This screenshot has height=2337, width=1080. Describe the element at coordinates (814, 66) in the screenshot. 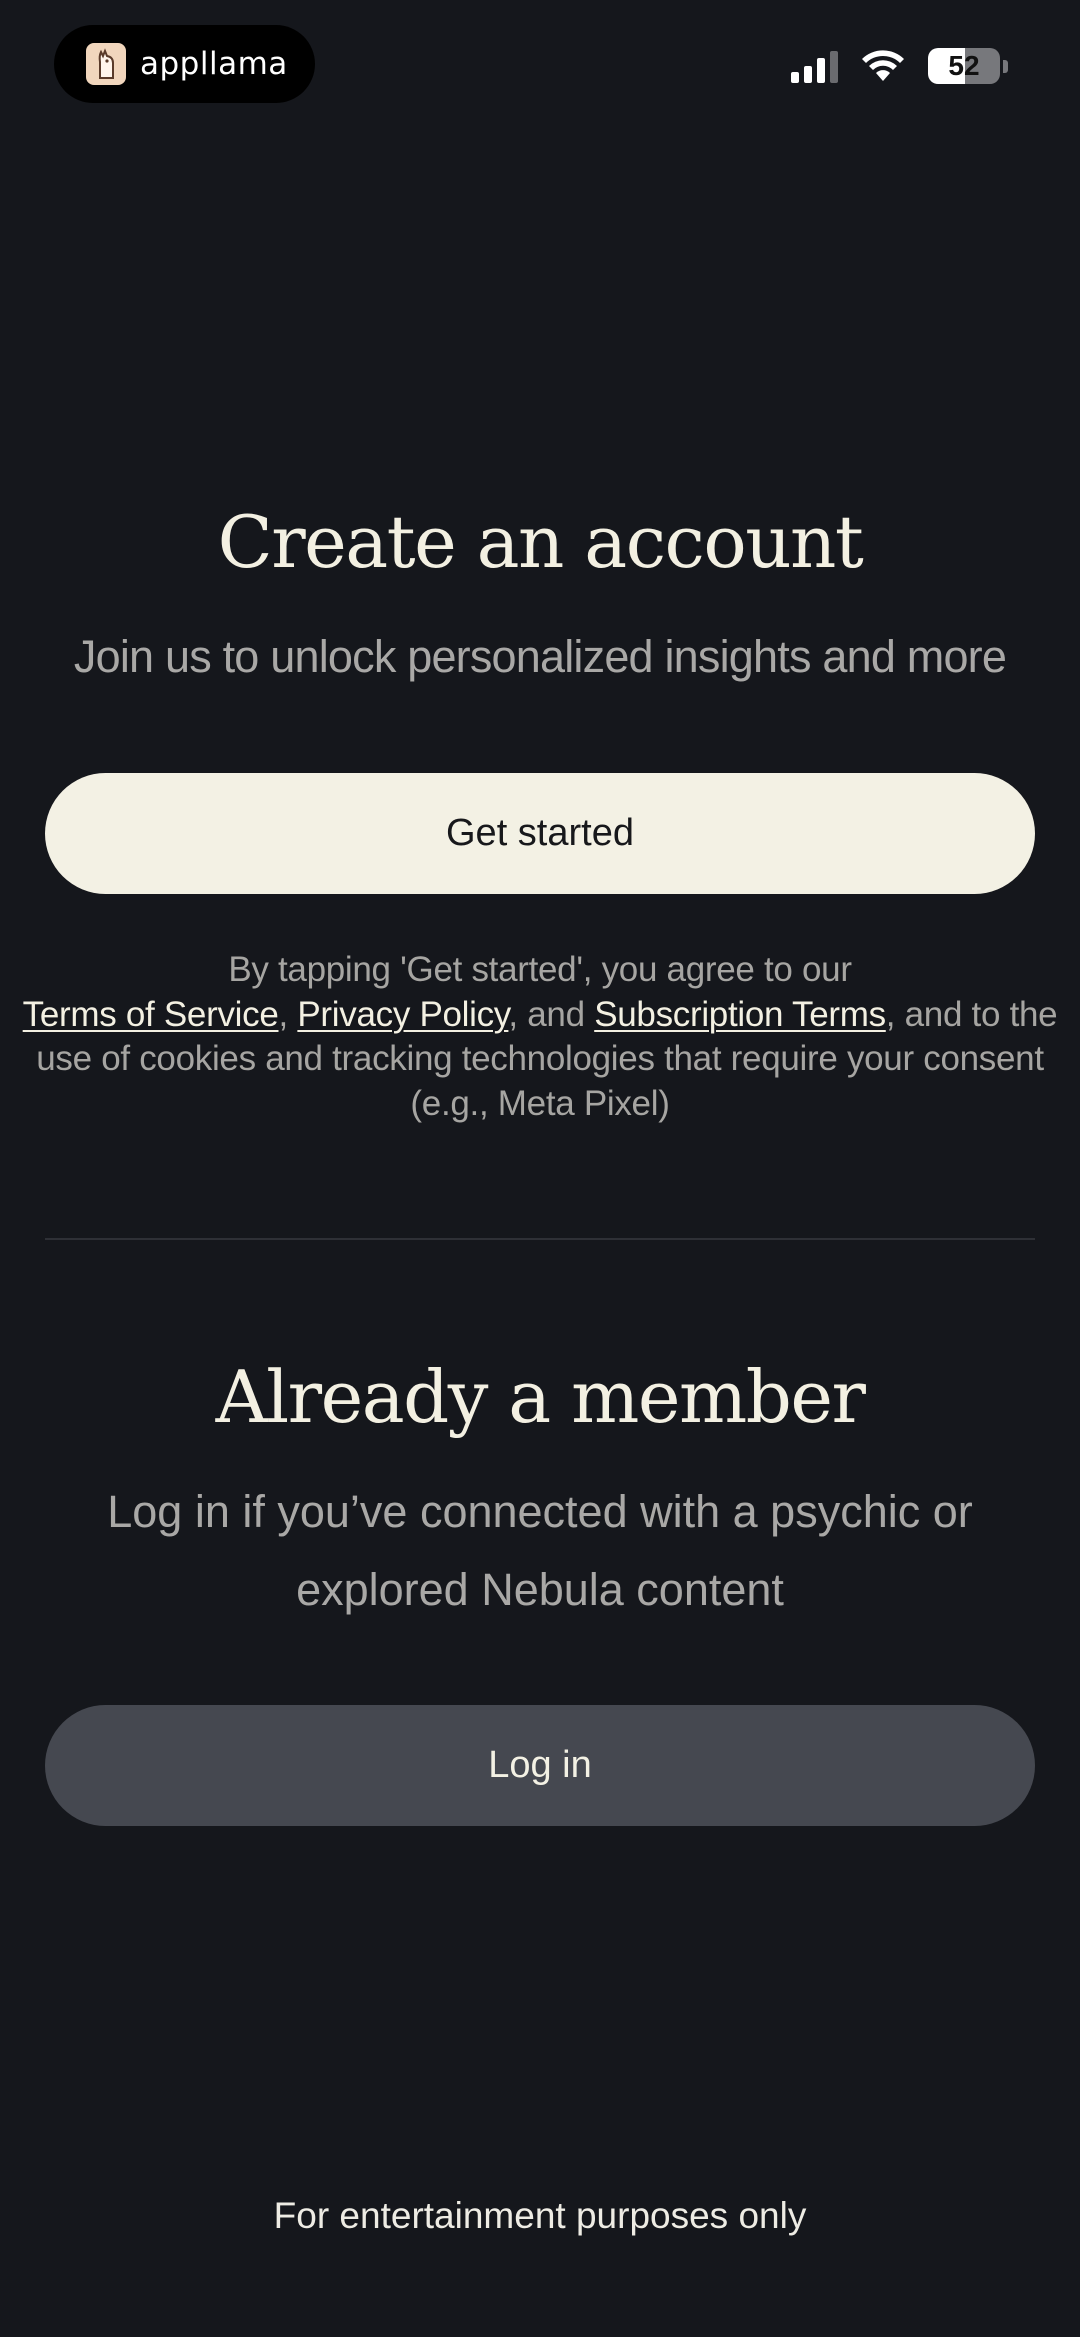

I see `cellular-signal-icon` at that location.